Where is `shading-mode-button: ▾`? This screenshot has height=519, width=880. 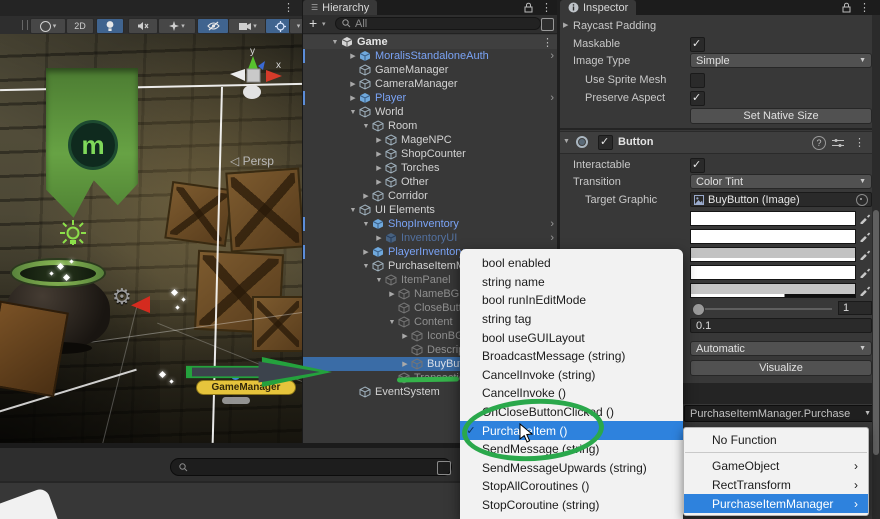 shading-mode-button: ▾ is located at coordinates (48, 26).